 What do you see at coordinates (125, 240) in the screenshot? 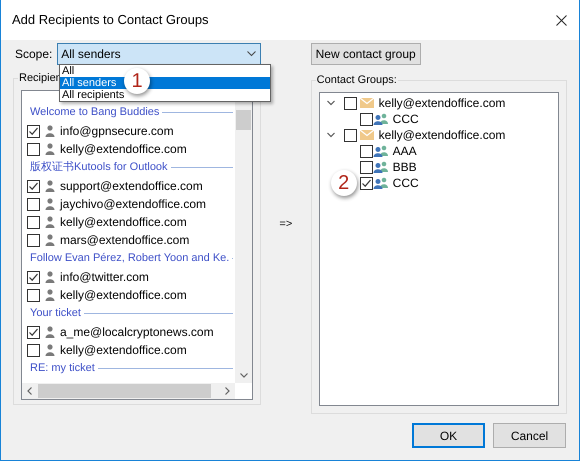
I see `recipient-email: mars@extendoffice.com` at bounding box center [125, 240].